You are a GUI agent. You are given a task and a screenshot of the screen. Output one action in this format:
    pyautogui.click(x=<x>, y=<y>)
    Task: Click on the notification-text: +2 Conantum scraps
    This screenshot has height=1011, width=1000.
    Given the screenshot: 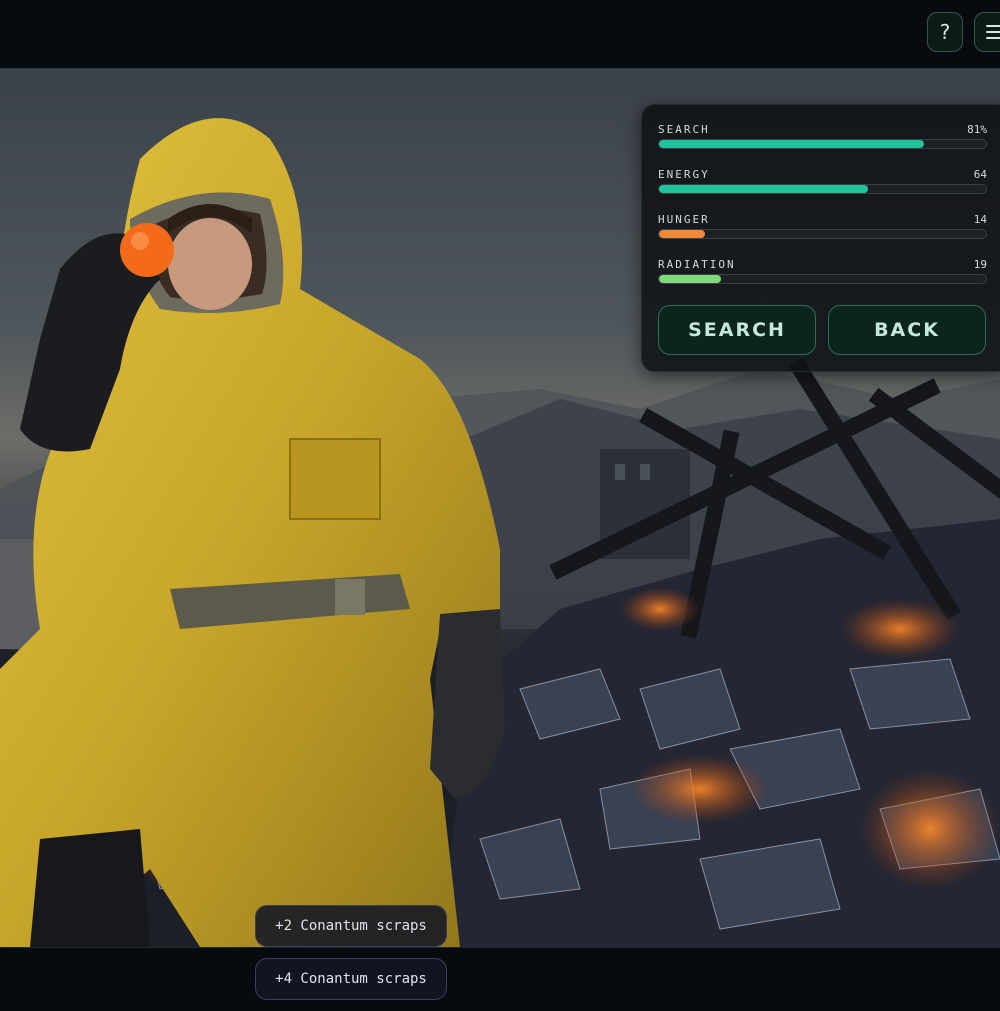 What is the action you would take?
    pyautogui.click(x=351, y=926)
    